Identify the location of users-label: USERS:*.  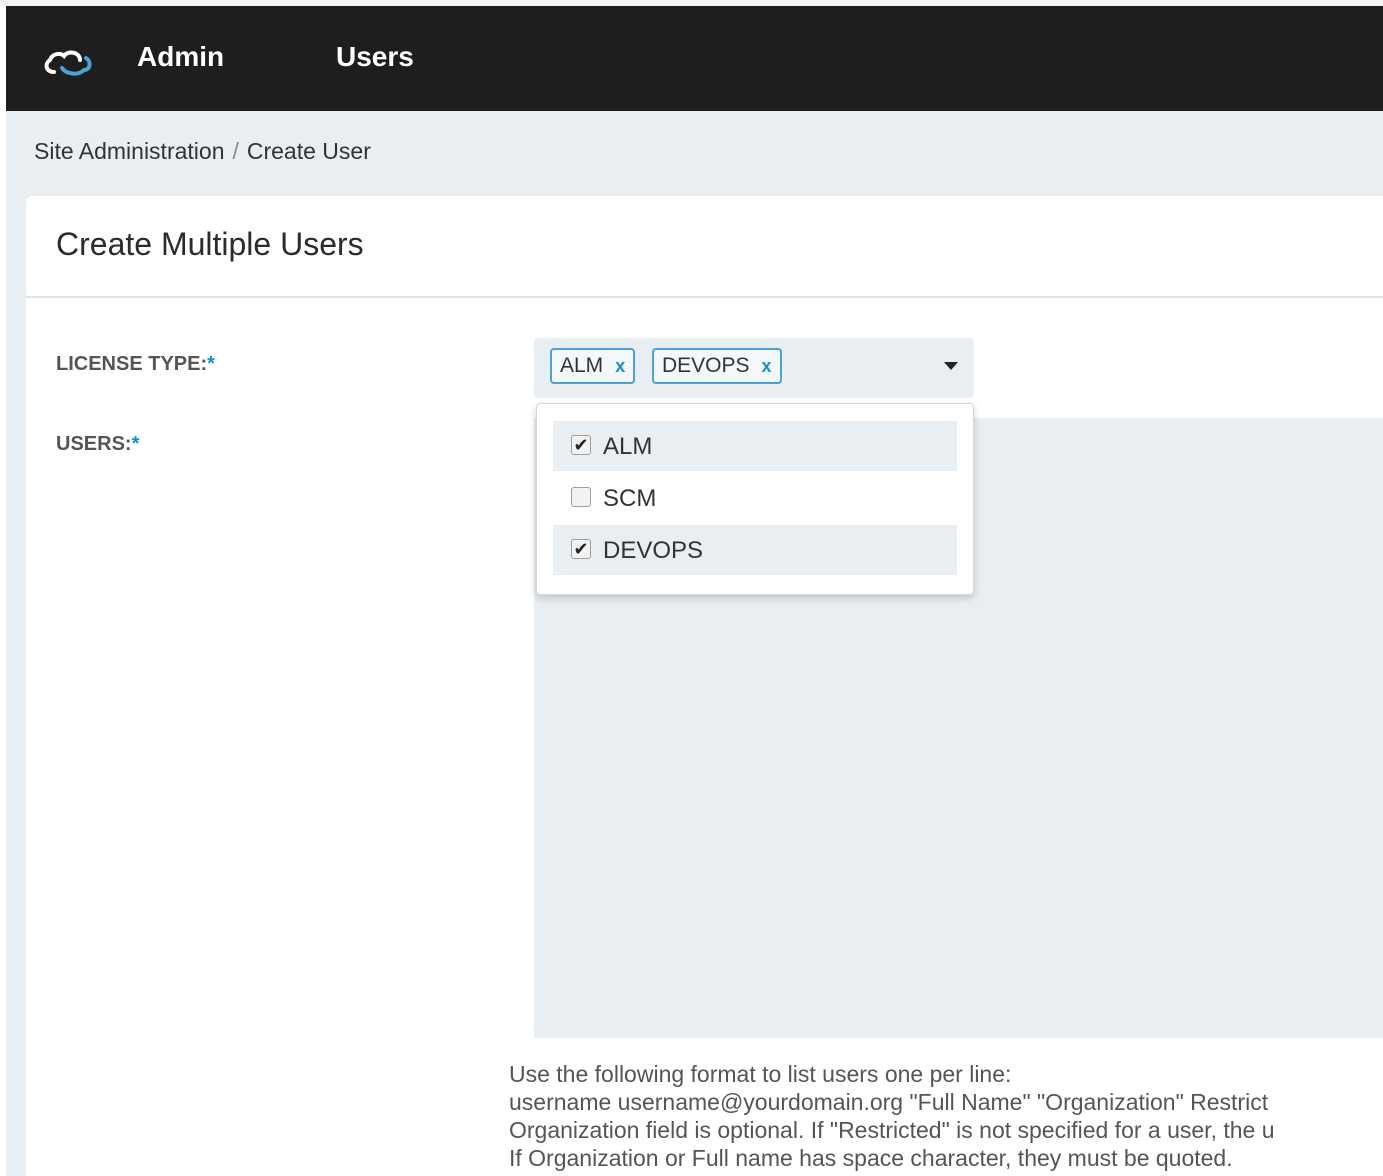
(97, 444).